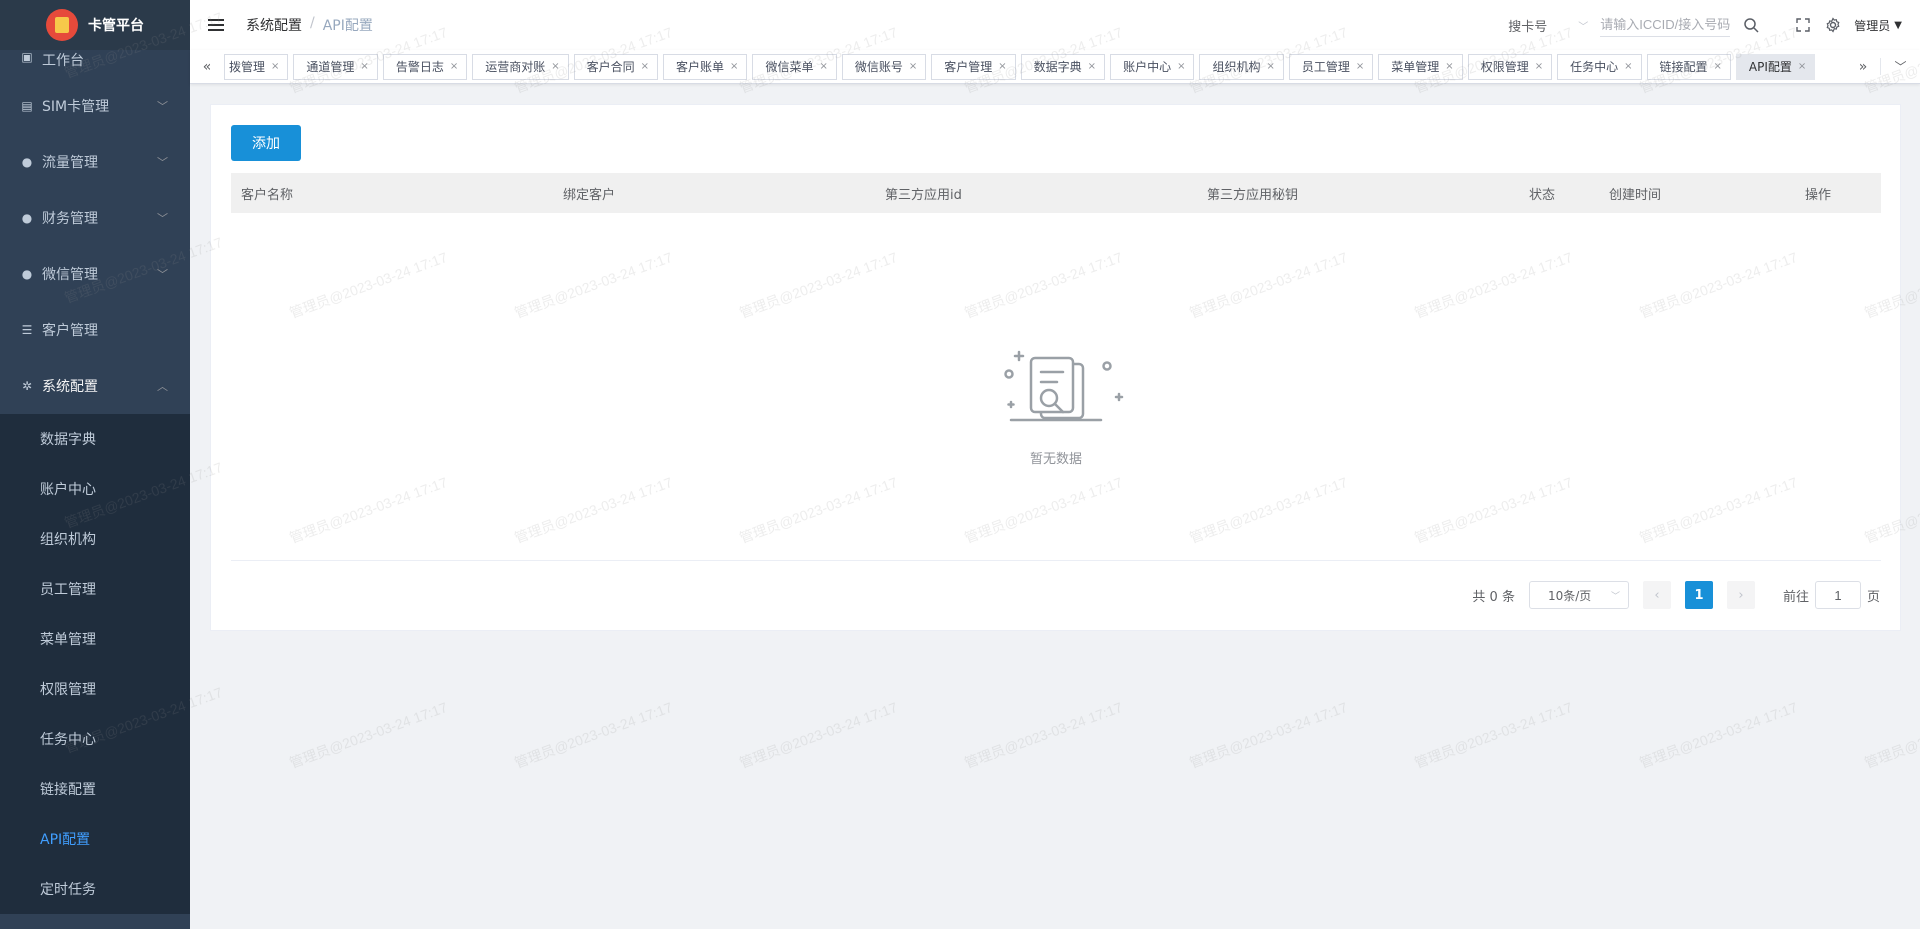 Image resolution: width=1920 pixels, height=929 pixels. I want to click on sidebar-item-wechat: ● 微信管理 ﹀, so click(95, 274).